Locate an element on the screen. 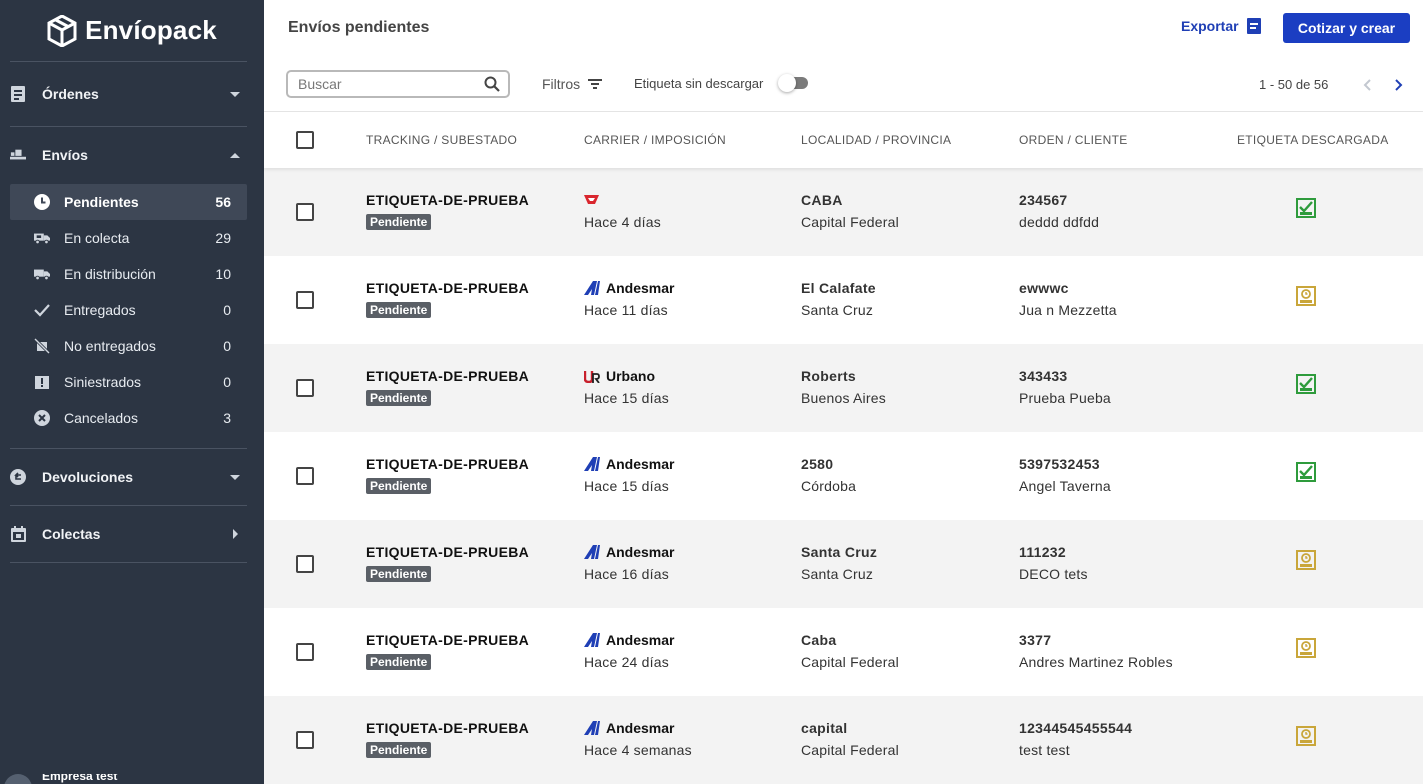  sidebar-section-label: Colectas is located at coordinates (71, 534).